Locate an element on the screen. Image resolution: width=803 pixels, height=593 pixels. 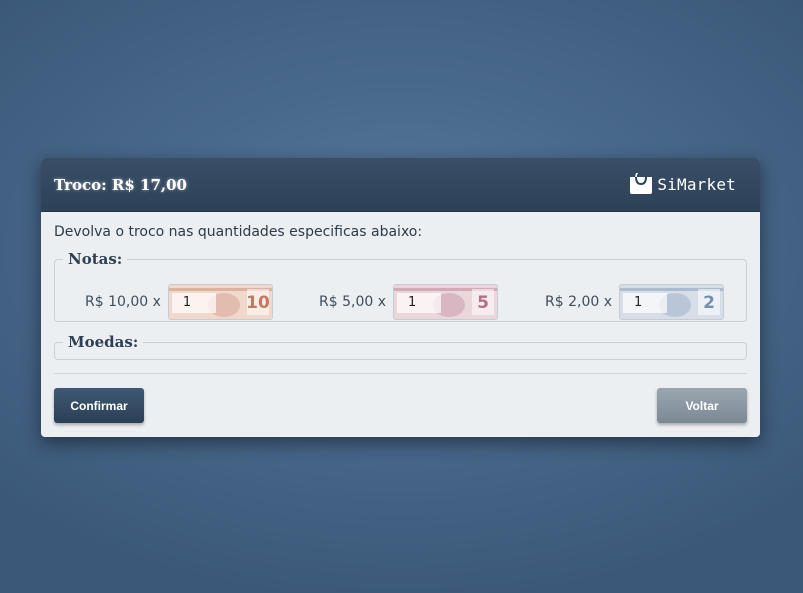
note-label: R$ 10,00 x is located at coordinates (123, 302).